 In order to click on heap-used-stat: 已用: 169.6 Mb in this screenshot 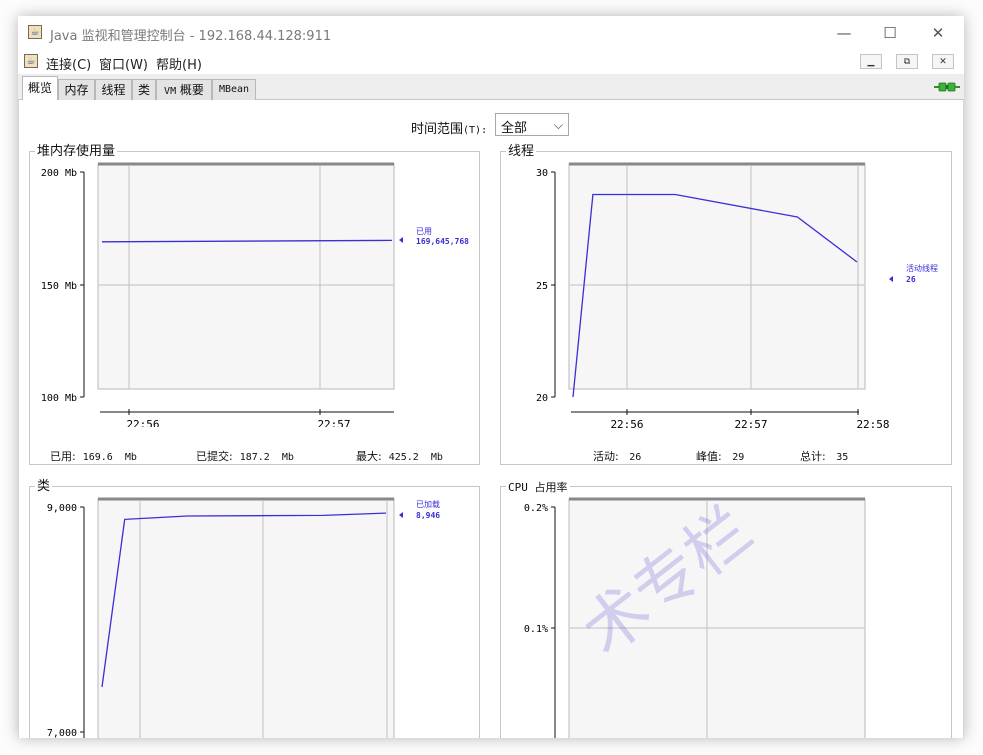, I will do `click(93, 456)`.